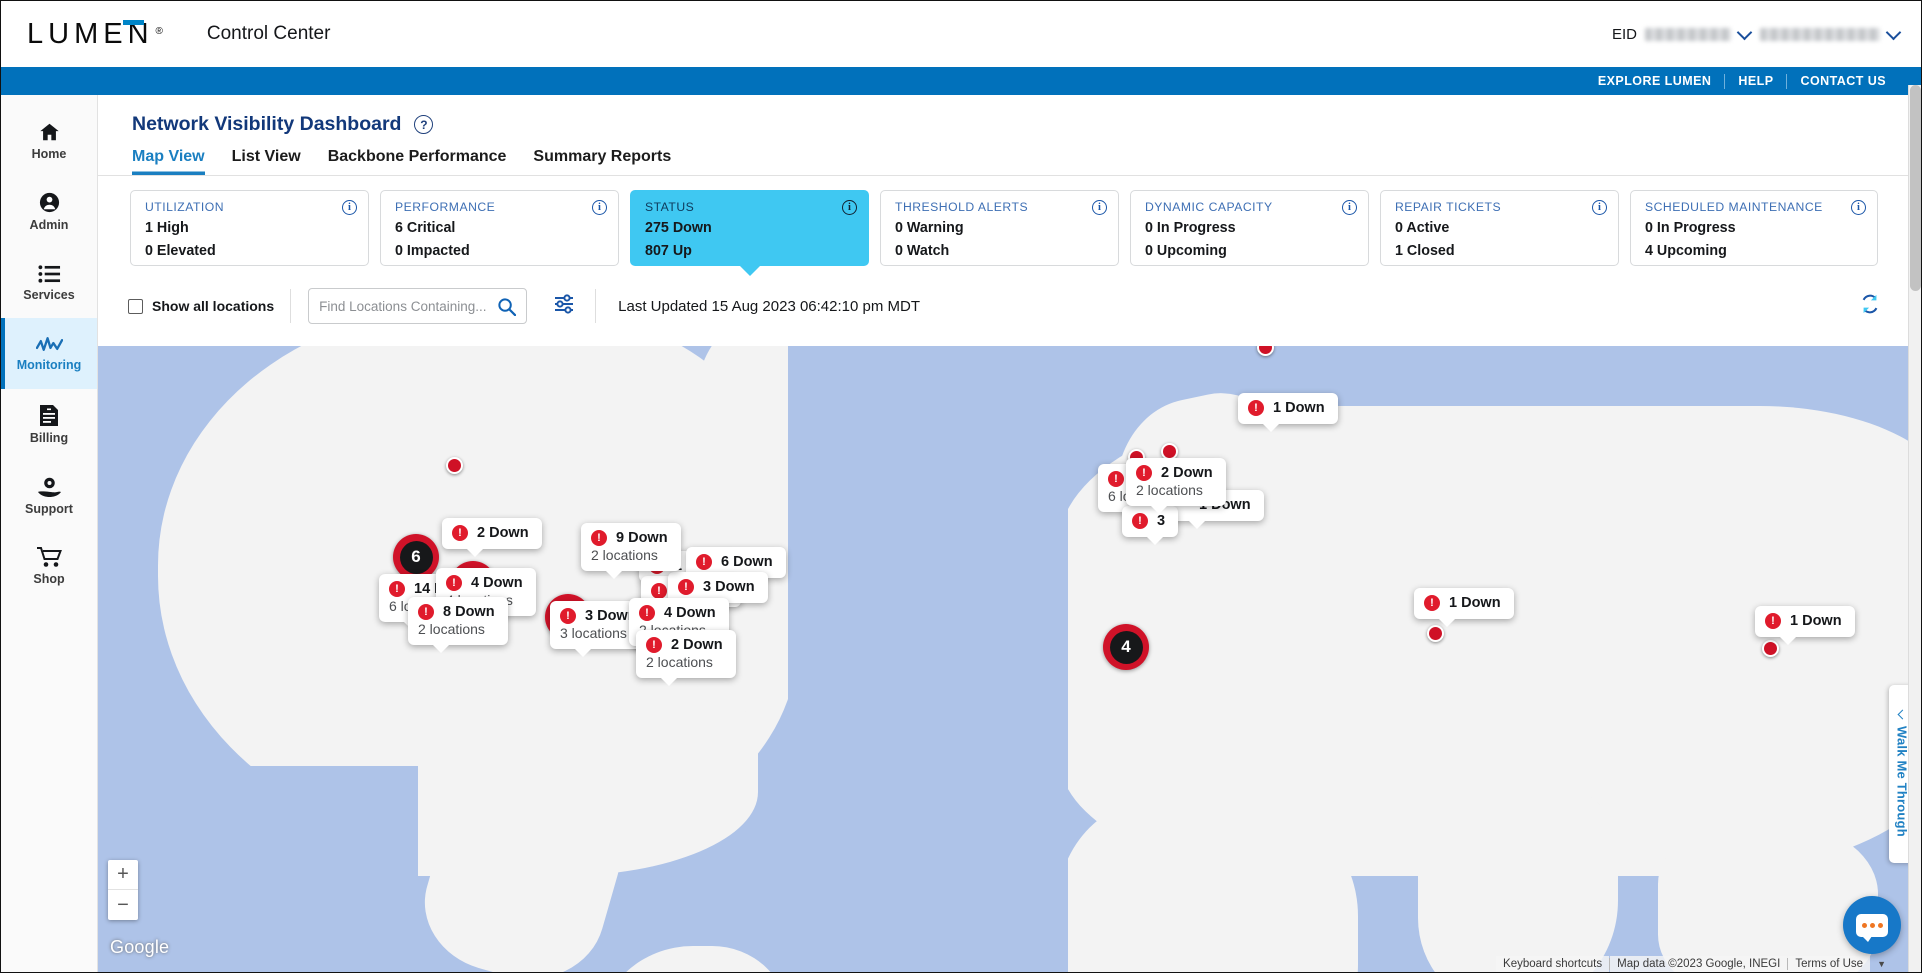 The height and width of the screenshot is (973, 1922). I want to click on map-bubble: ! 2 Down, so click(492, 537).